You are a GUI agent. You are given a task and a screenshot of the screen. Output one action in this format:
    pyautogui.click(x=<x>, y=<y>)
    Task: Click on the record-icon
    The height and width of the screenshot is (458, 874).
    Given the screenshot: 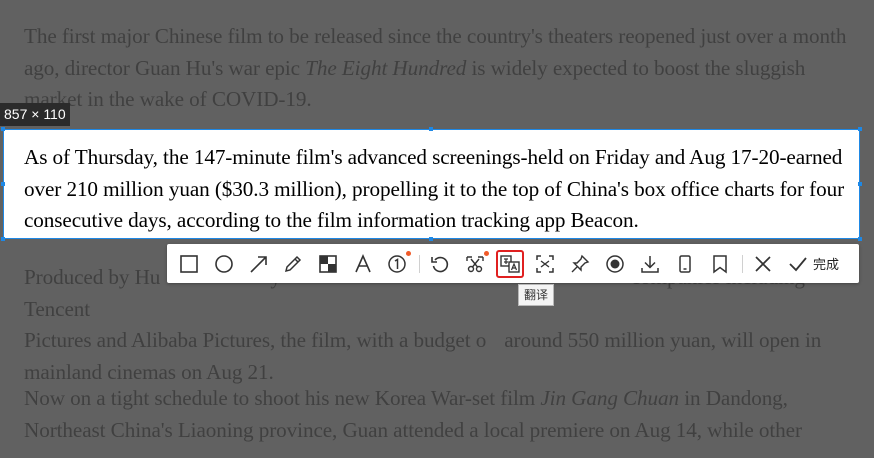 What is the action you would take?
    pyautogui.click(x=615, y=264)
    